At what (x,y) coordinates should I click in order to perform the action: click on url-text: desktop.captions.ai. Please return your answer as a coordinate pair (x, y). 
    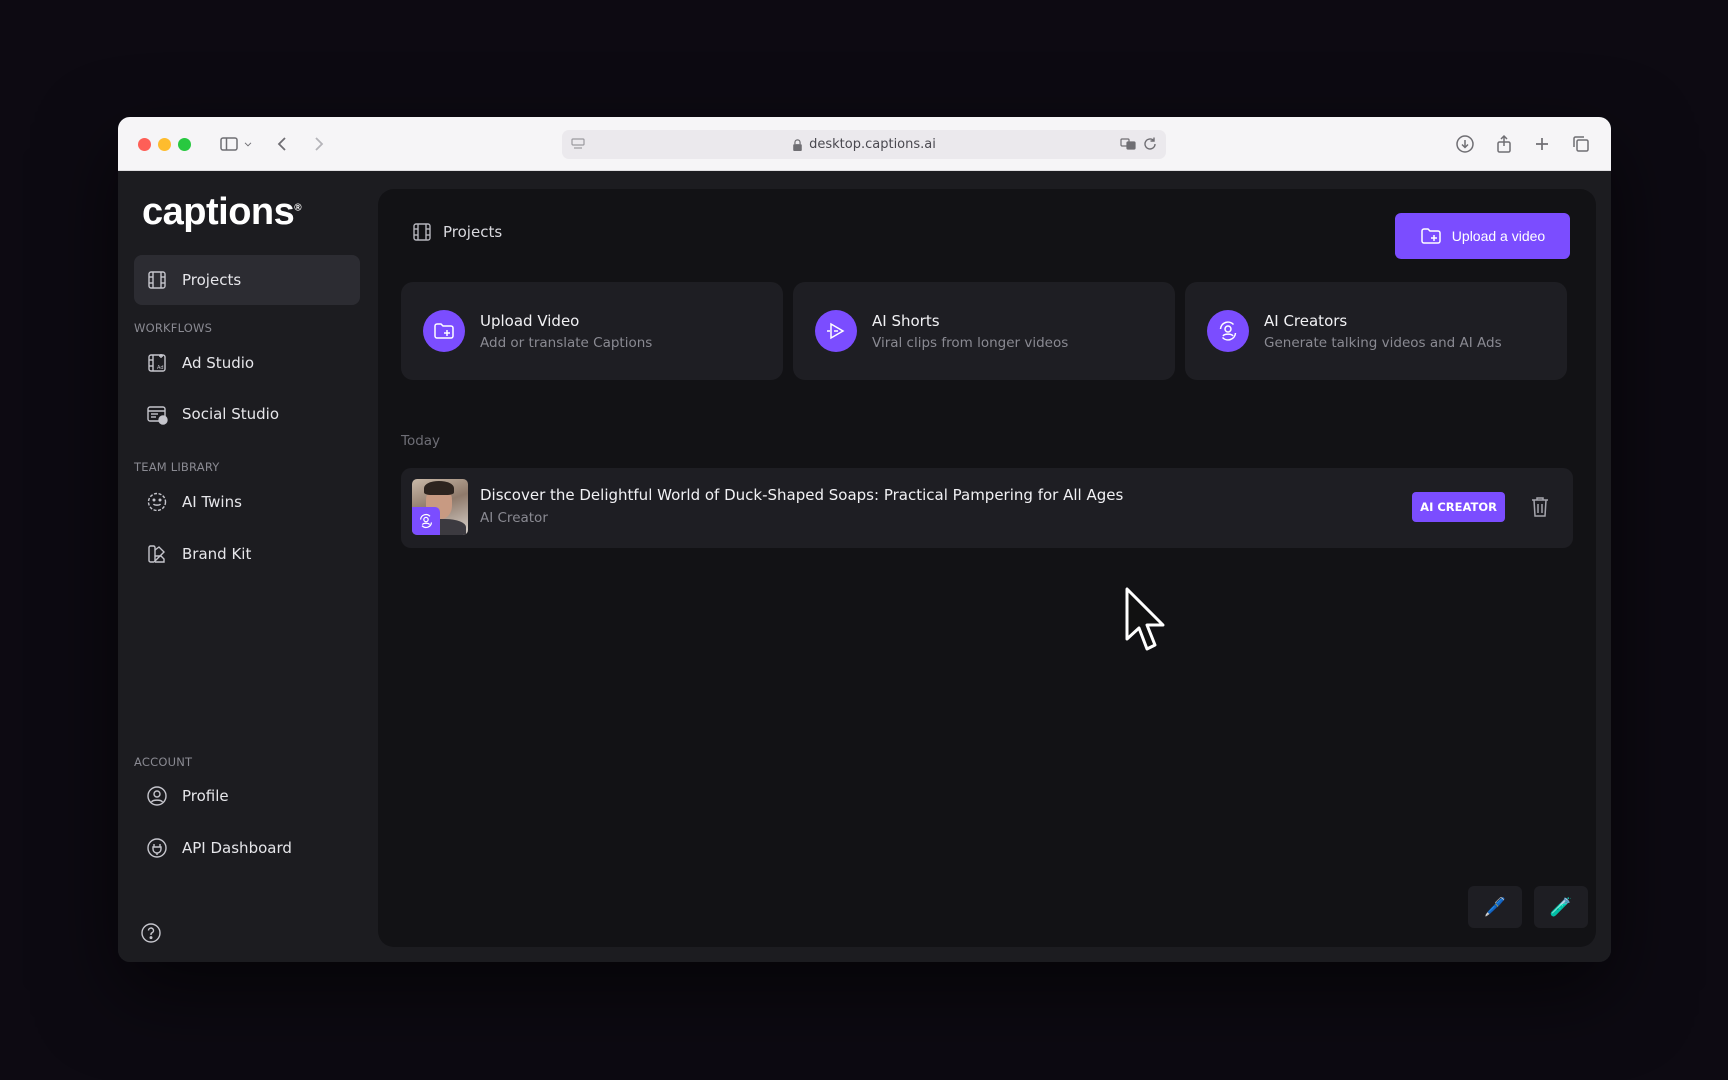
    Looking at the image, I should click on (872, 144).